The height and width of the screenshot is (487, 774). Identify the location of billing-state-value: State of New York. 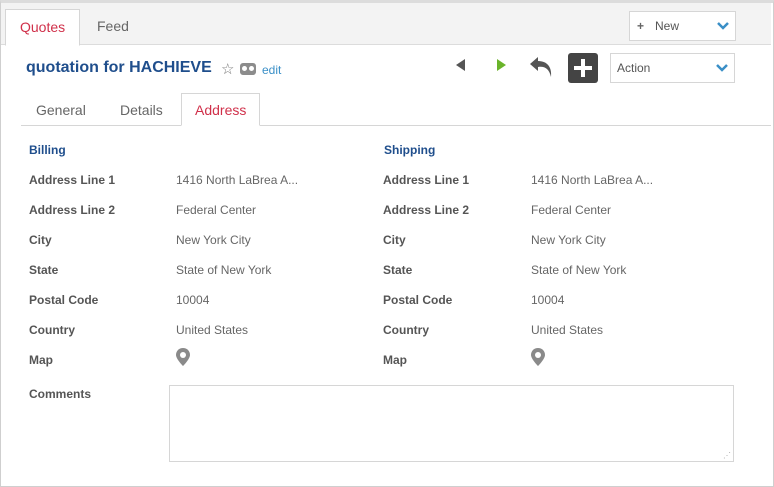
(224, 270).